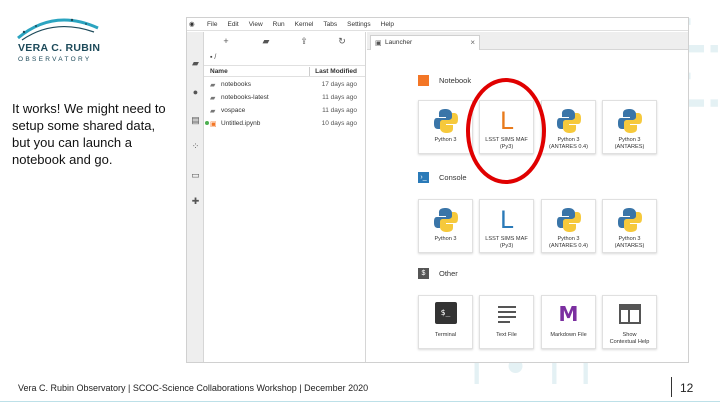 The width and height of the screenshot is (720, 405). What do you see at coordinates (629, 316) in the screenshot?
I see `help-window-icon` at bounding box center [629, 316].